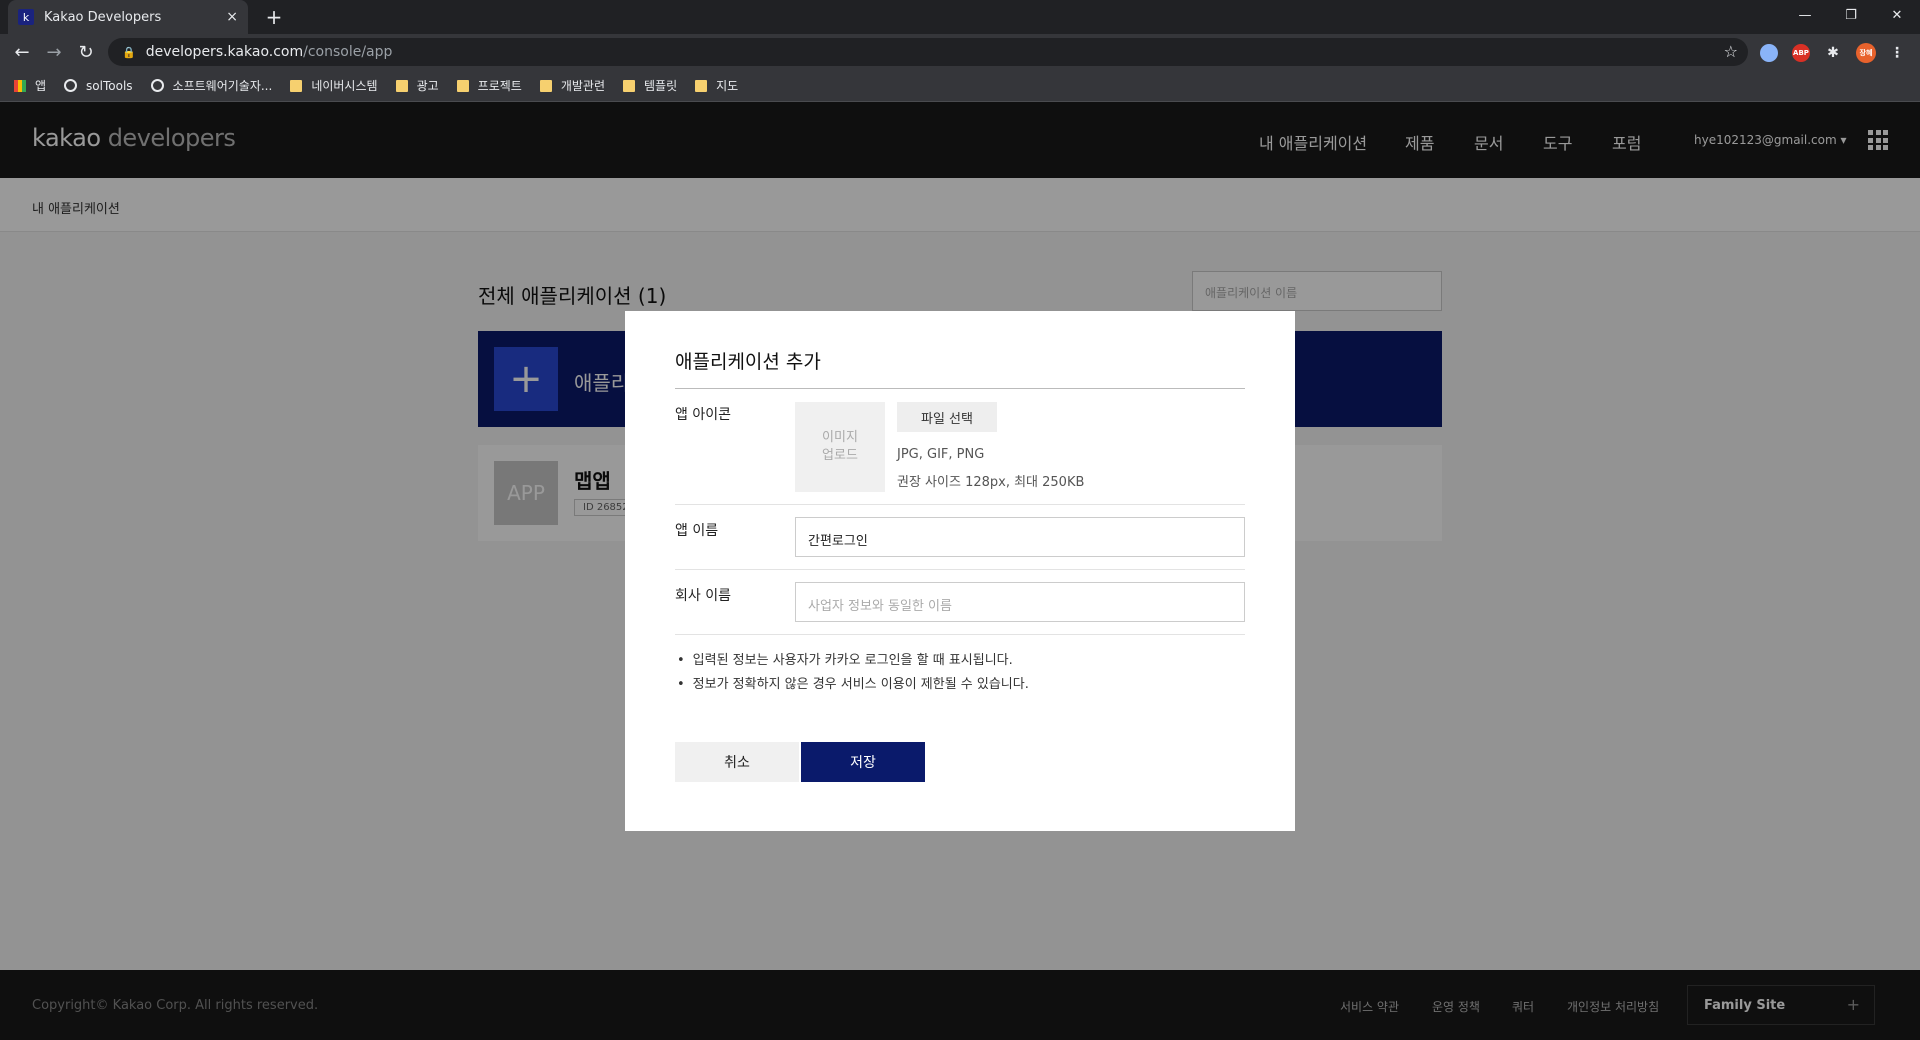 This screenshot has width=1920, height=1040. Describe the element at coordinates (1851, 15) in the screenshot. I see `restore-icon: ❐` at that location.